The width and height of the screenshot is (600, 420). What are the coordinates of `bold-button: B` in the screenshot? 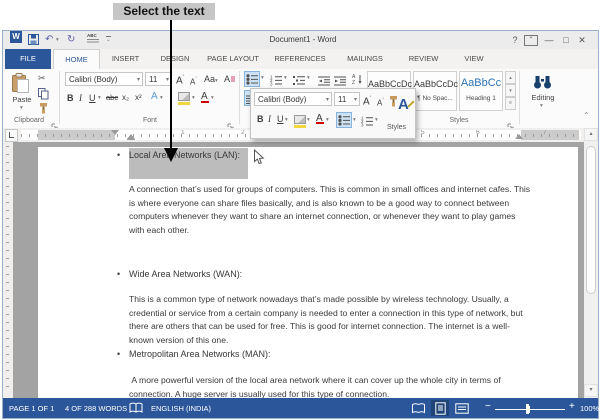 It's located at (70, 98).